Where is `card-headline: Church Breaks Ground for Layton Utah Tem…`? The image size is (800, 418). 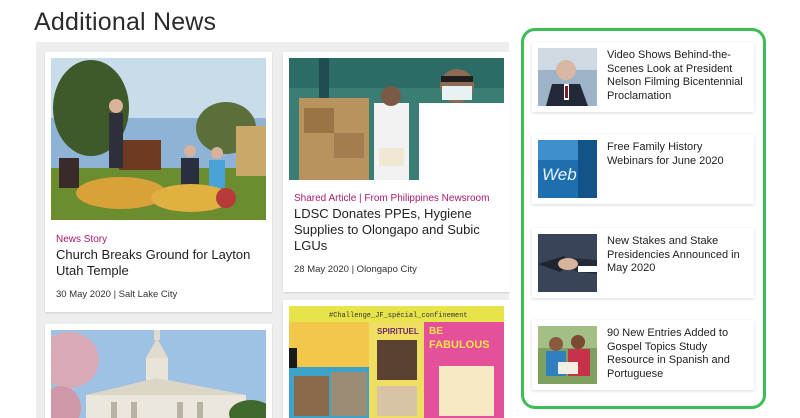 card-headline: Church Breaks Ground for Layton Utah Tem… is located at coordinates (158, 263).